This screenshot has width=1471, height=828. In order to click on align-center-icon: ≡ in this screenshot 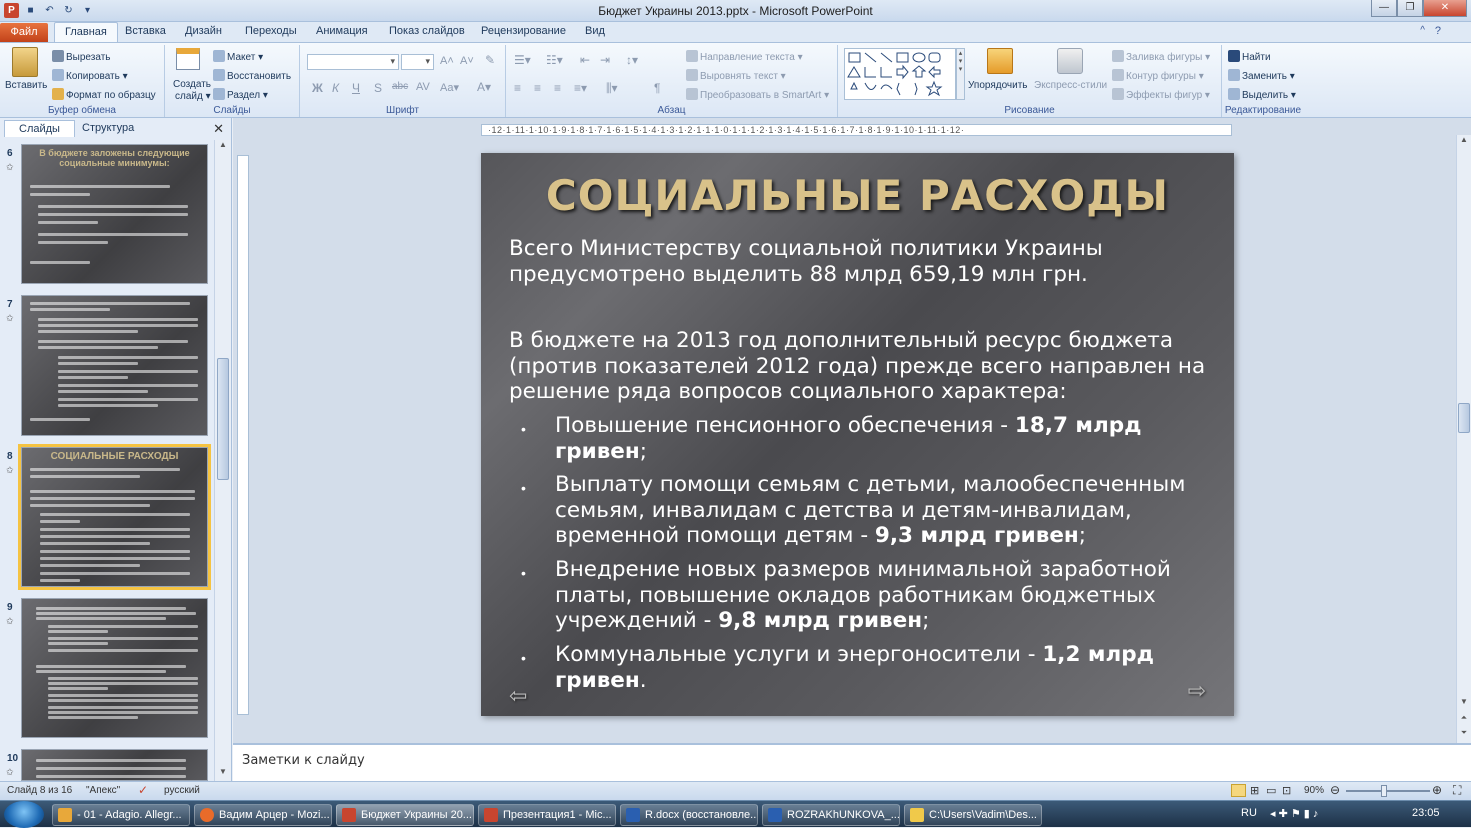, I will do `click(537, 88)`.